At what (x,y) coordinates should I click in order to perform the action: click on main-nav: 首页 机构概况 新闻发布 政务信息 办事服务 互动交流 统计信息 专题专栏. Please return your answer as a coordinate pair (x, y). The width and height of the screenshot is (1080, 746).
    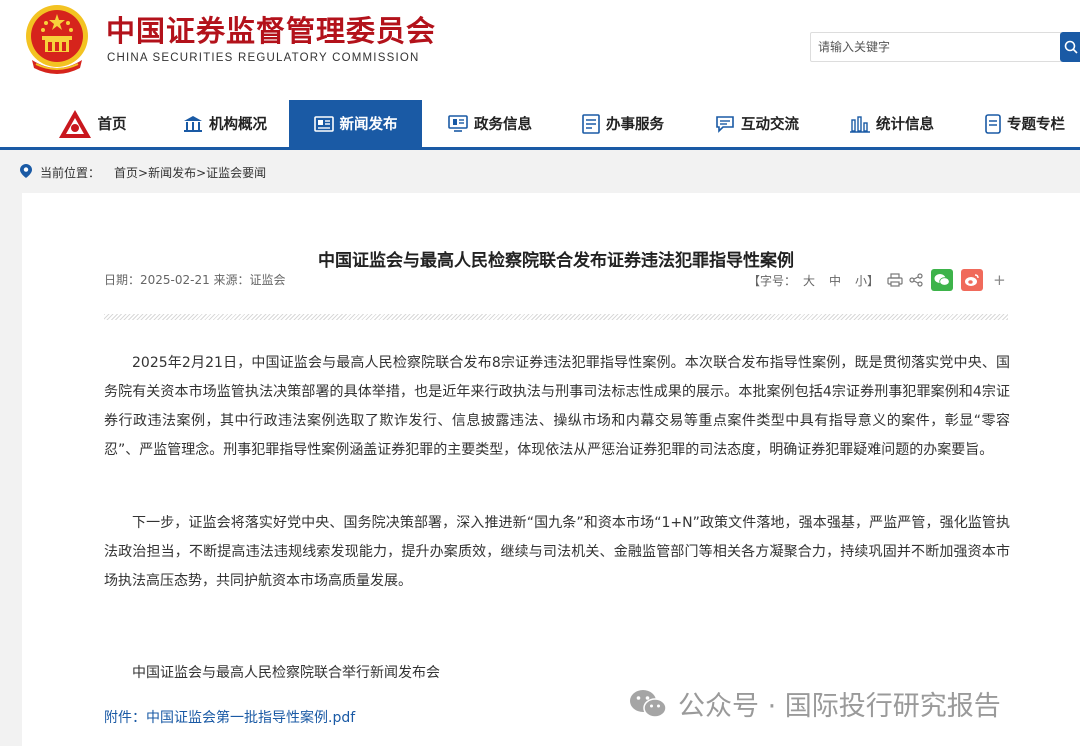
    Looking at the image, I should click on (540, 125).